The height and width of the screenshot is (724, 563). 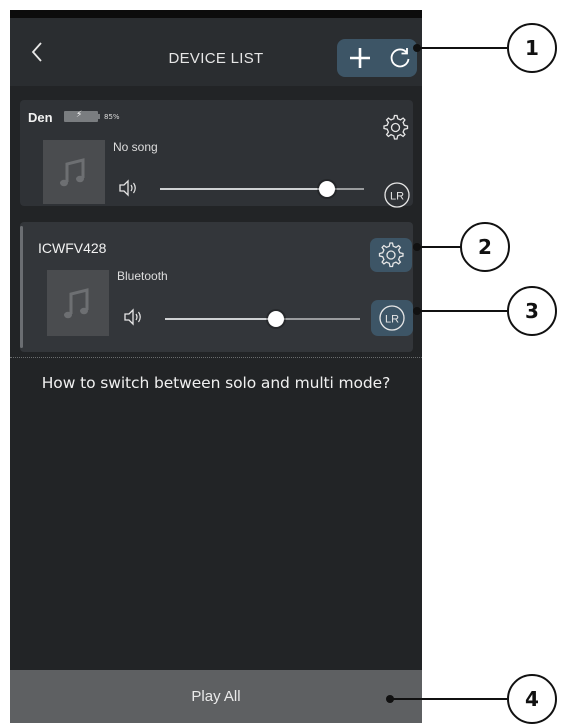 What do you see at coordinates (216, 287) in the screenshot?
I see `device-card-icwfv428: ICWFV428 Bluetooth LR` at bounding box center [216, 287].